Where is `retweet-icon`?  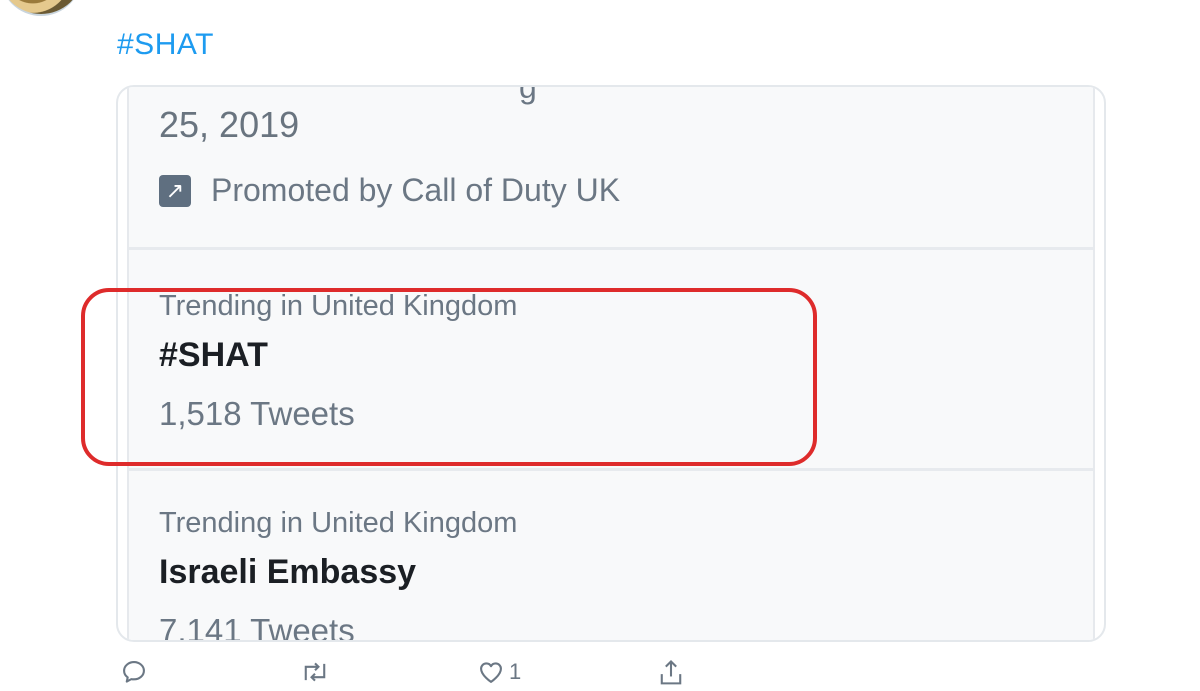
retweet-icon is located at coordinates (315, 672).